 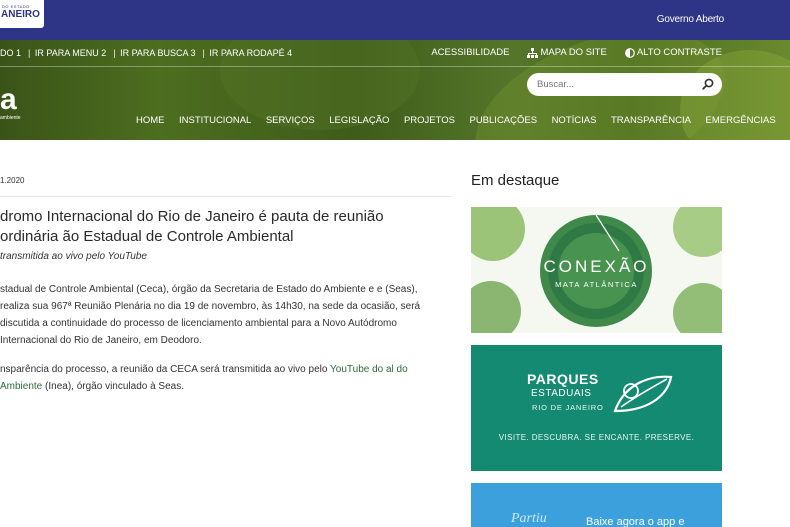 I want to click on skip-link-content: DO 1, so click(x=10, y=53).